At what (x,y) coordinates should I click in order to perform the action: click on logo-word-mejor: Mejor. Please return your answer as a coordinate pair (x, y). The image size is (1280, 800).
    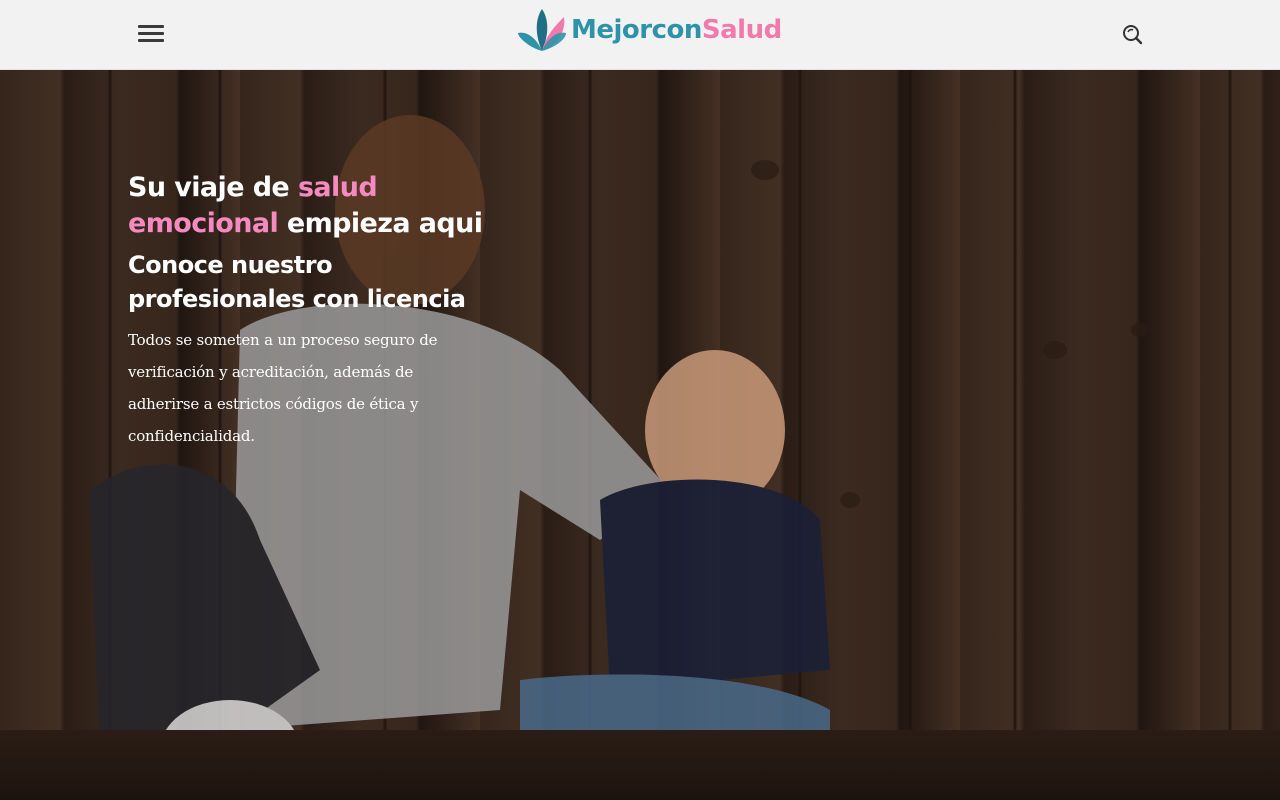
    Looking at the image, I should click on (611, 30).